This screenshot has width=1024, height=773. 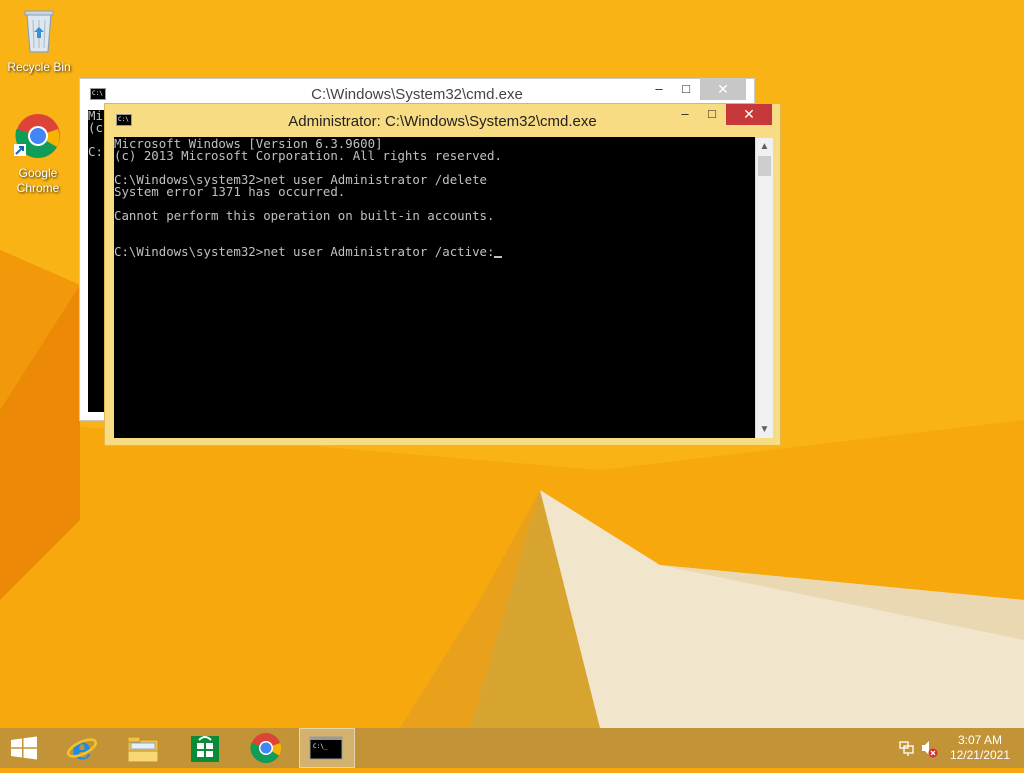 What do you see at coordinates (764, 288) in the screenshot?
I see `vertical-scrollbar: ▲ ▼` at bounding box center [764, 288].